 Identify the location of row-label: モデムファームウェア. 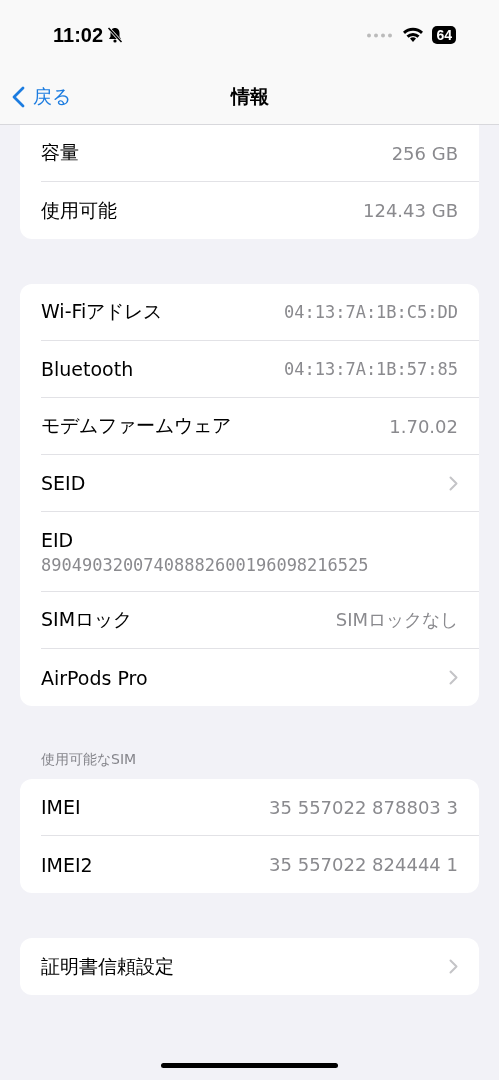
(136, 425).